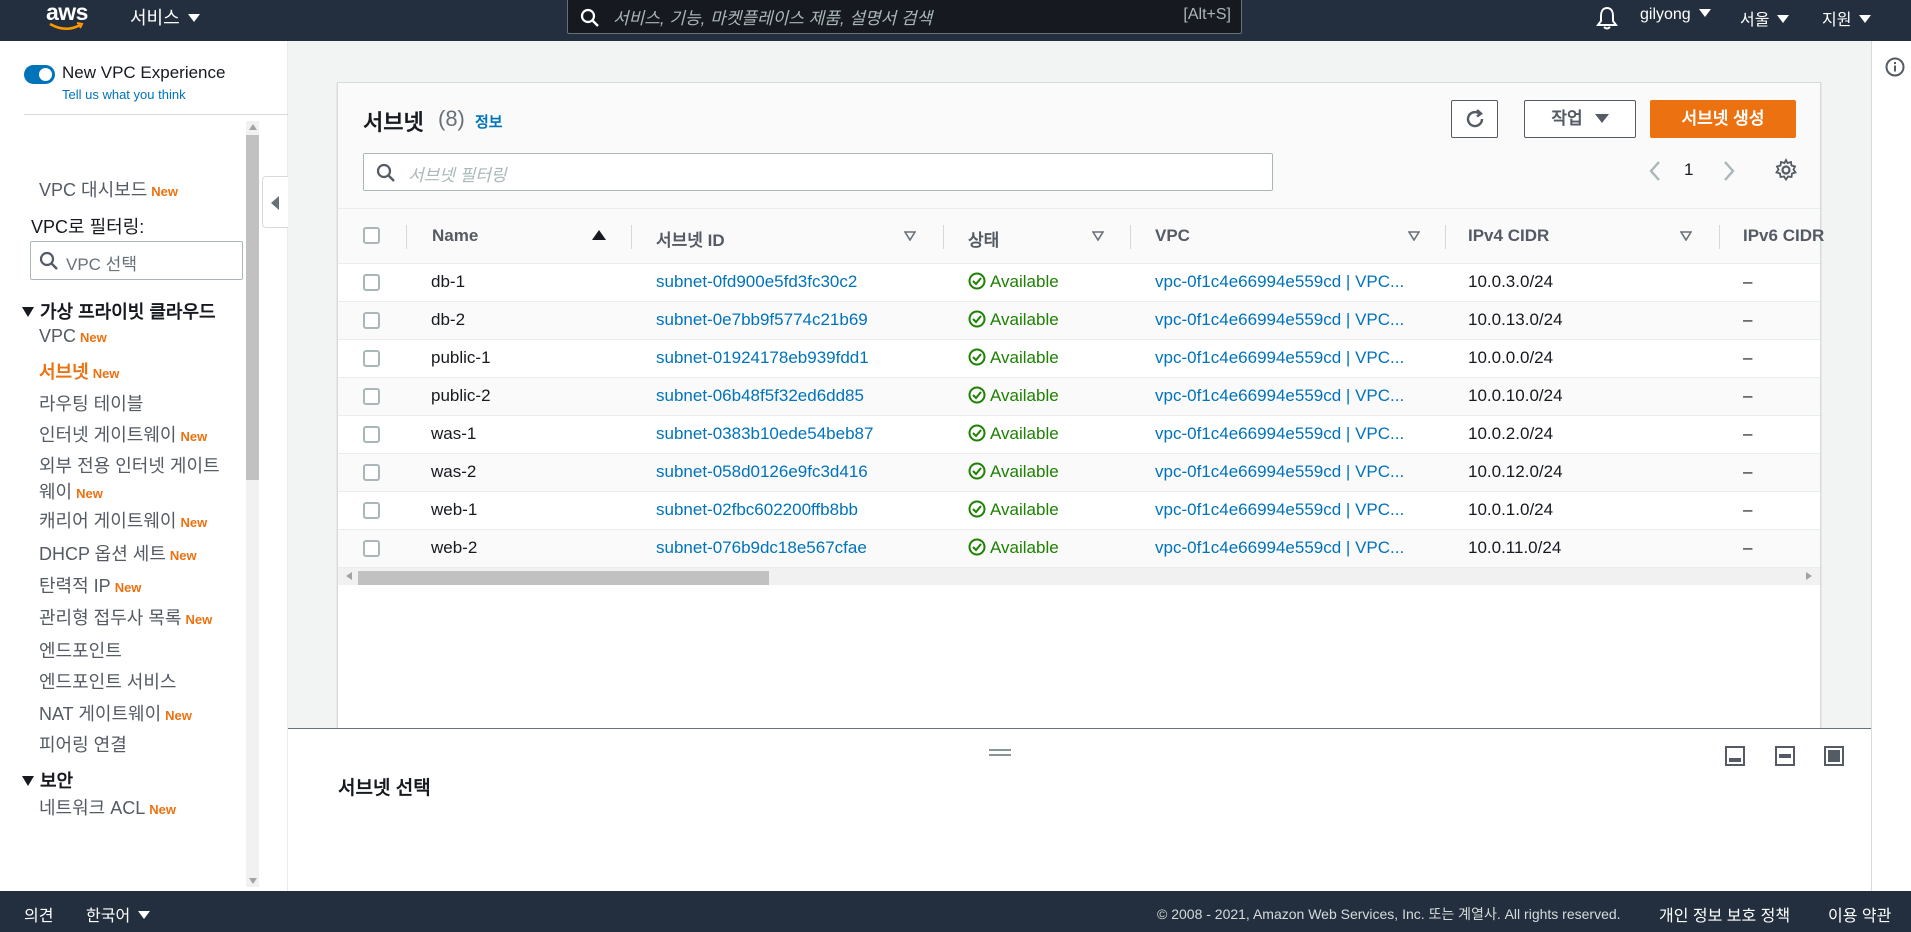  What do you see at coordinates (107, 807) in the screenshot?
I see `sidebar-item-network-acls: 네트워크 ACL New` at bounding box center [107, 807].